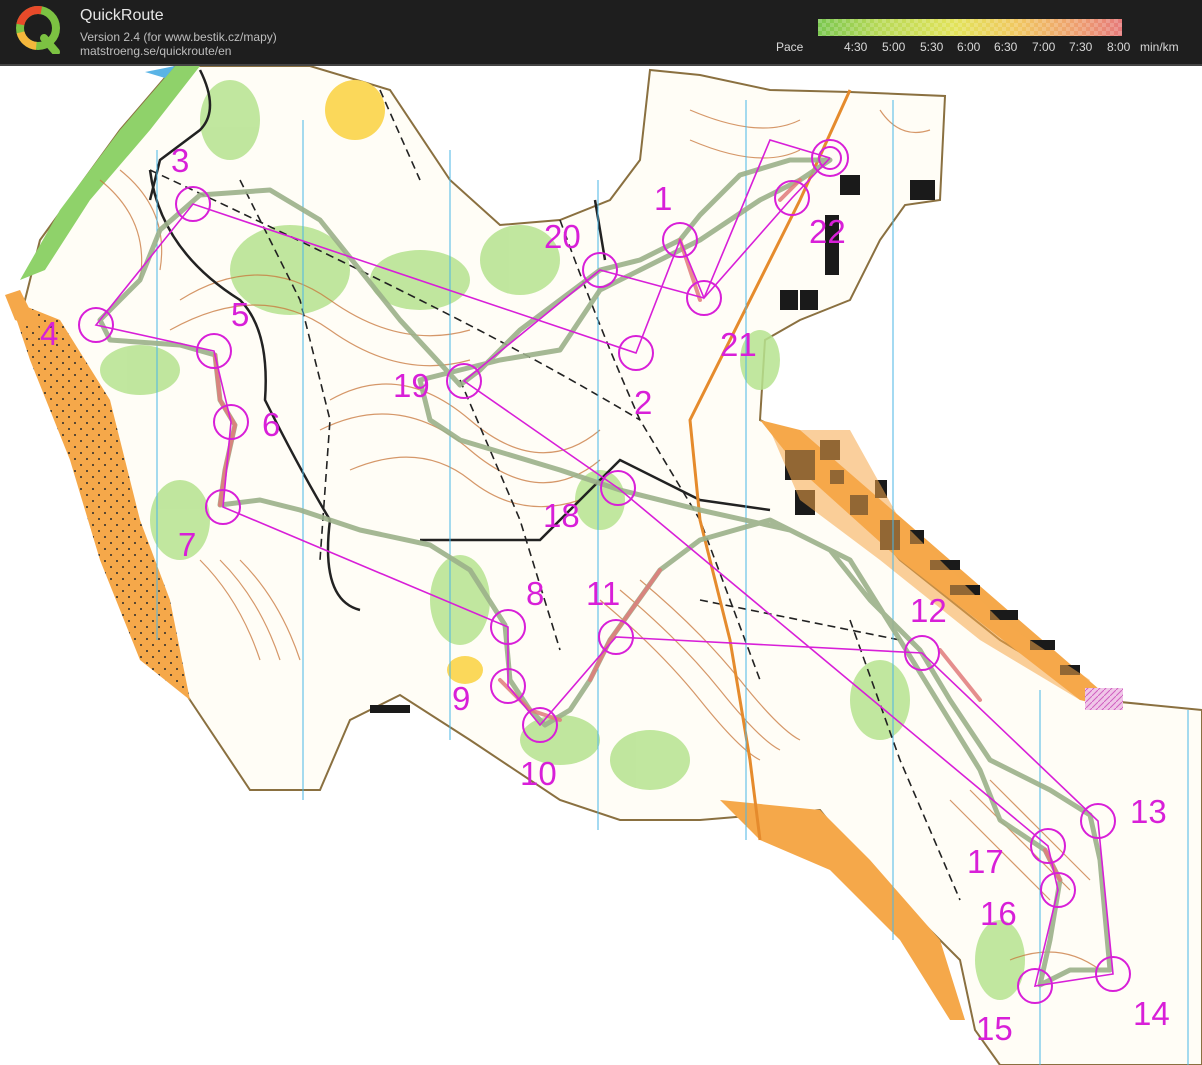  Describe the element at coordinates (562, 236) in the screenshot. I see `control-label: 20` at that location.